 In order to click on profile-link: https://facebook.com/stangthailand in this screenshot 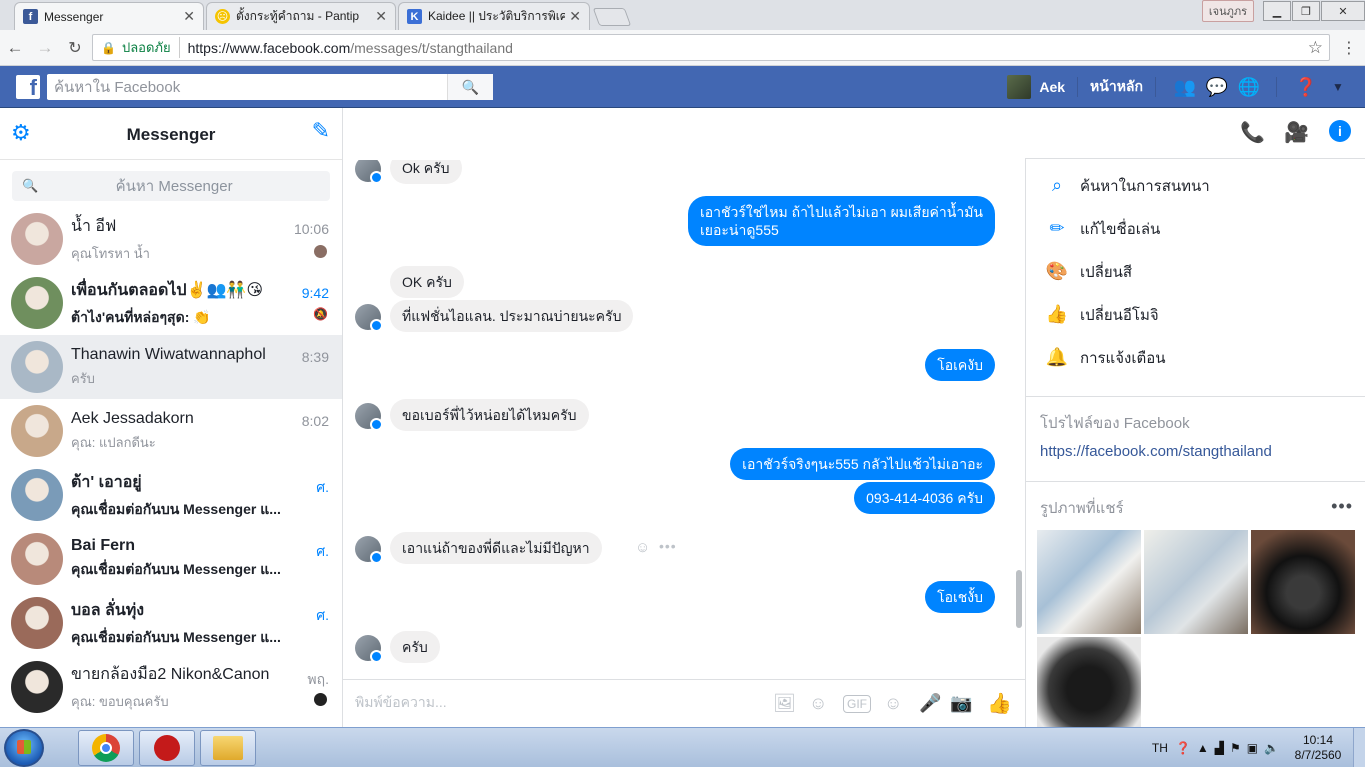, I will do `click(1195, 459)`.